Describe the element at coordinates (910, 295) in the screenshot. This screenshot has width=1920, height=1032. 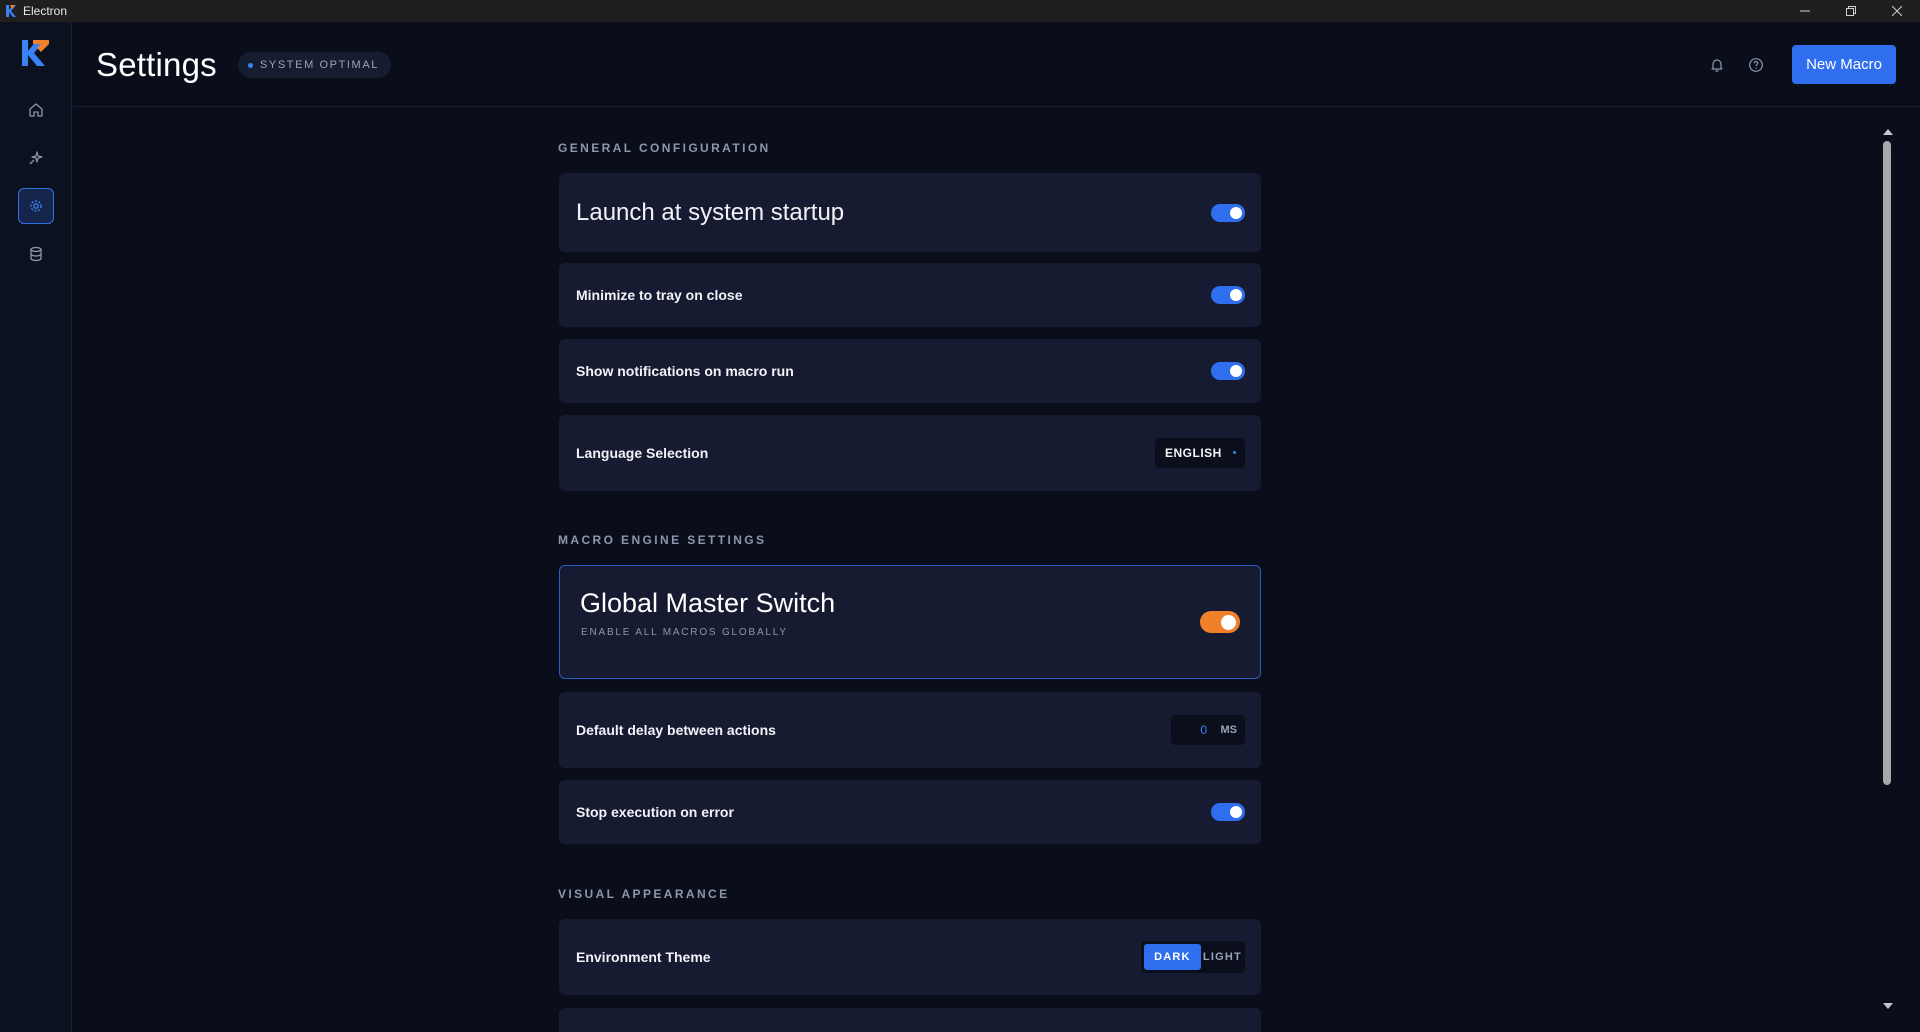
I see `setting-minimize-tray: Minimize to tray on close` at that location.